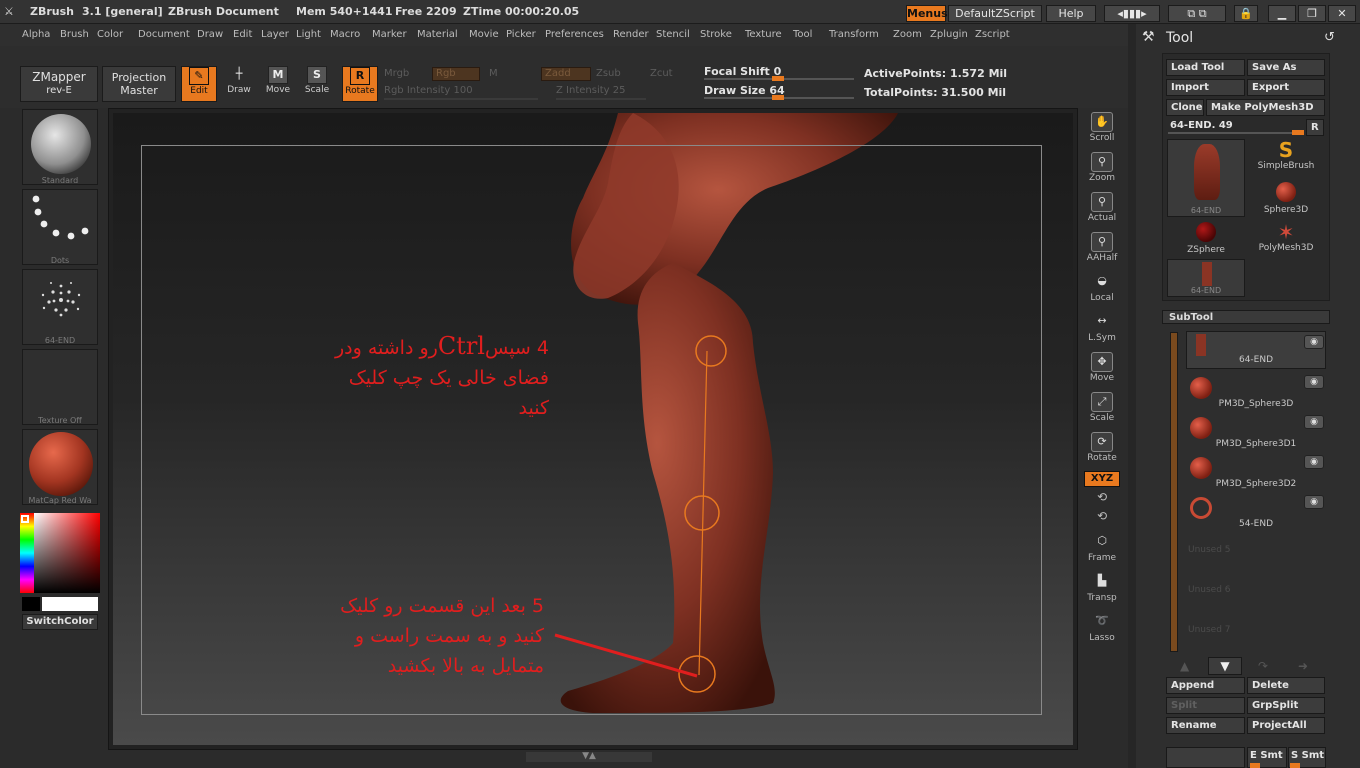 The image size is (1360, 768). Describe the element at coordinates (589, 757) in the screenshot. I see `bottom-shelf-toggle: ▼▲` at that location.